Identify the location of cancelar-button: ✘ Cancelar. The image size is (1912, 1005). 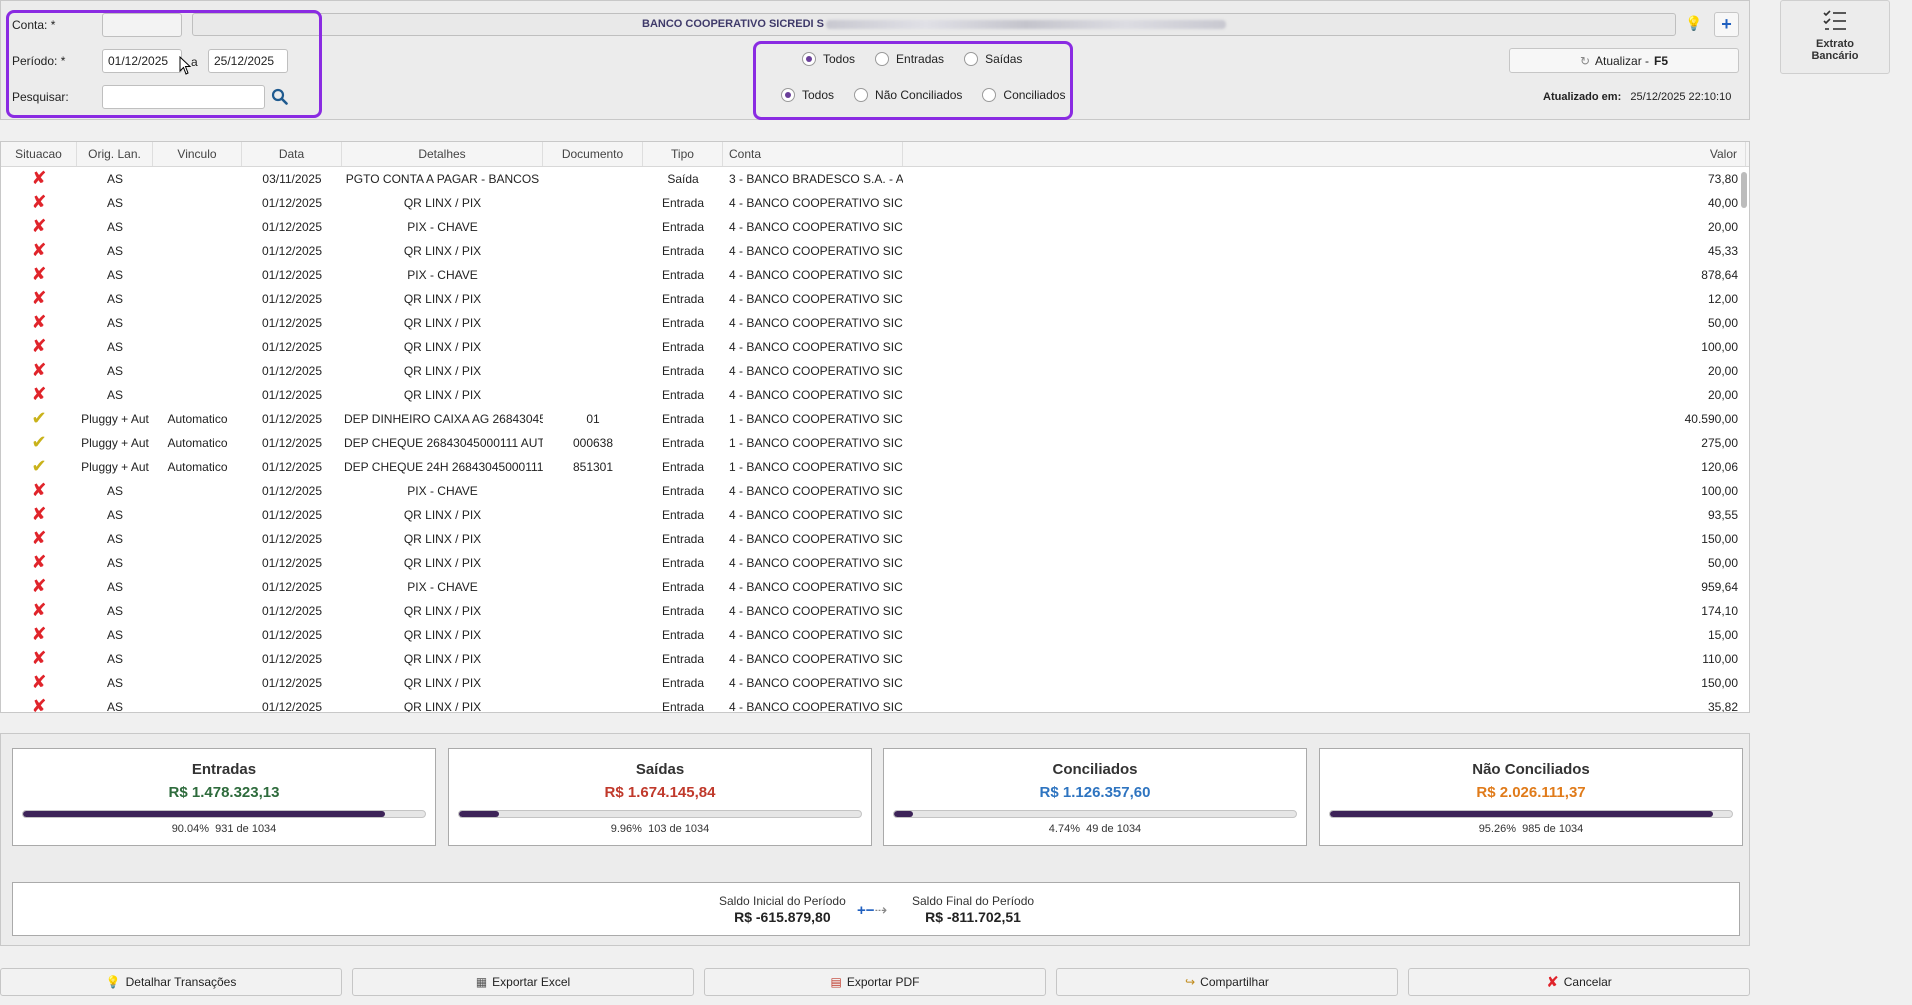
(1579, 982).